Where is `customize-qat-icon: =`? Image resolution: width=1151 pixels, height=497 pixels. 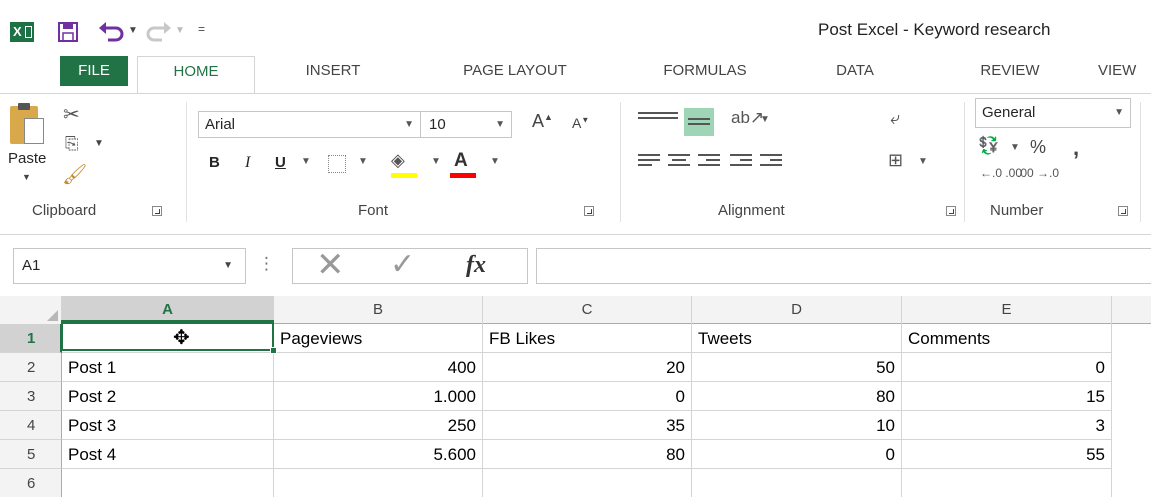 customize-qat-icon: = is located at coordinates (201, 29).